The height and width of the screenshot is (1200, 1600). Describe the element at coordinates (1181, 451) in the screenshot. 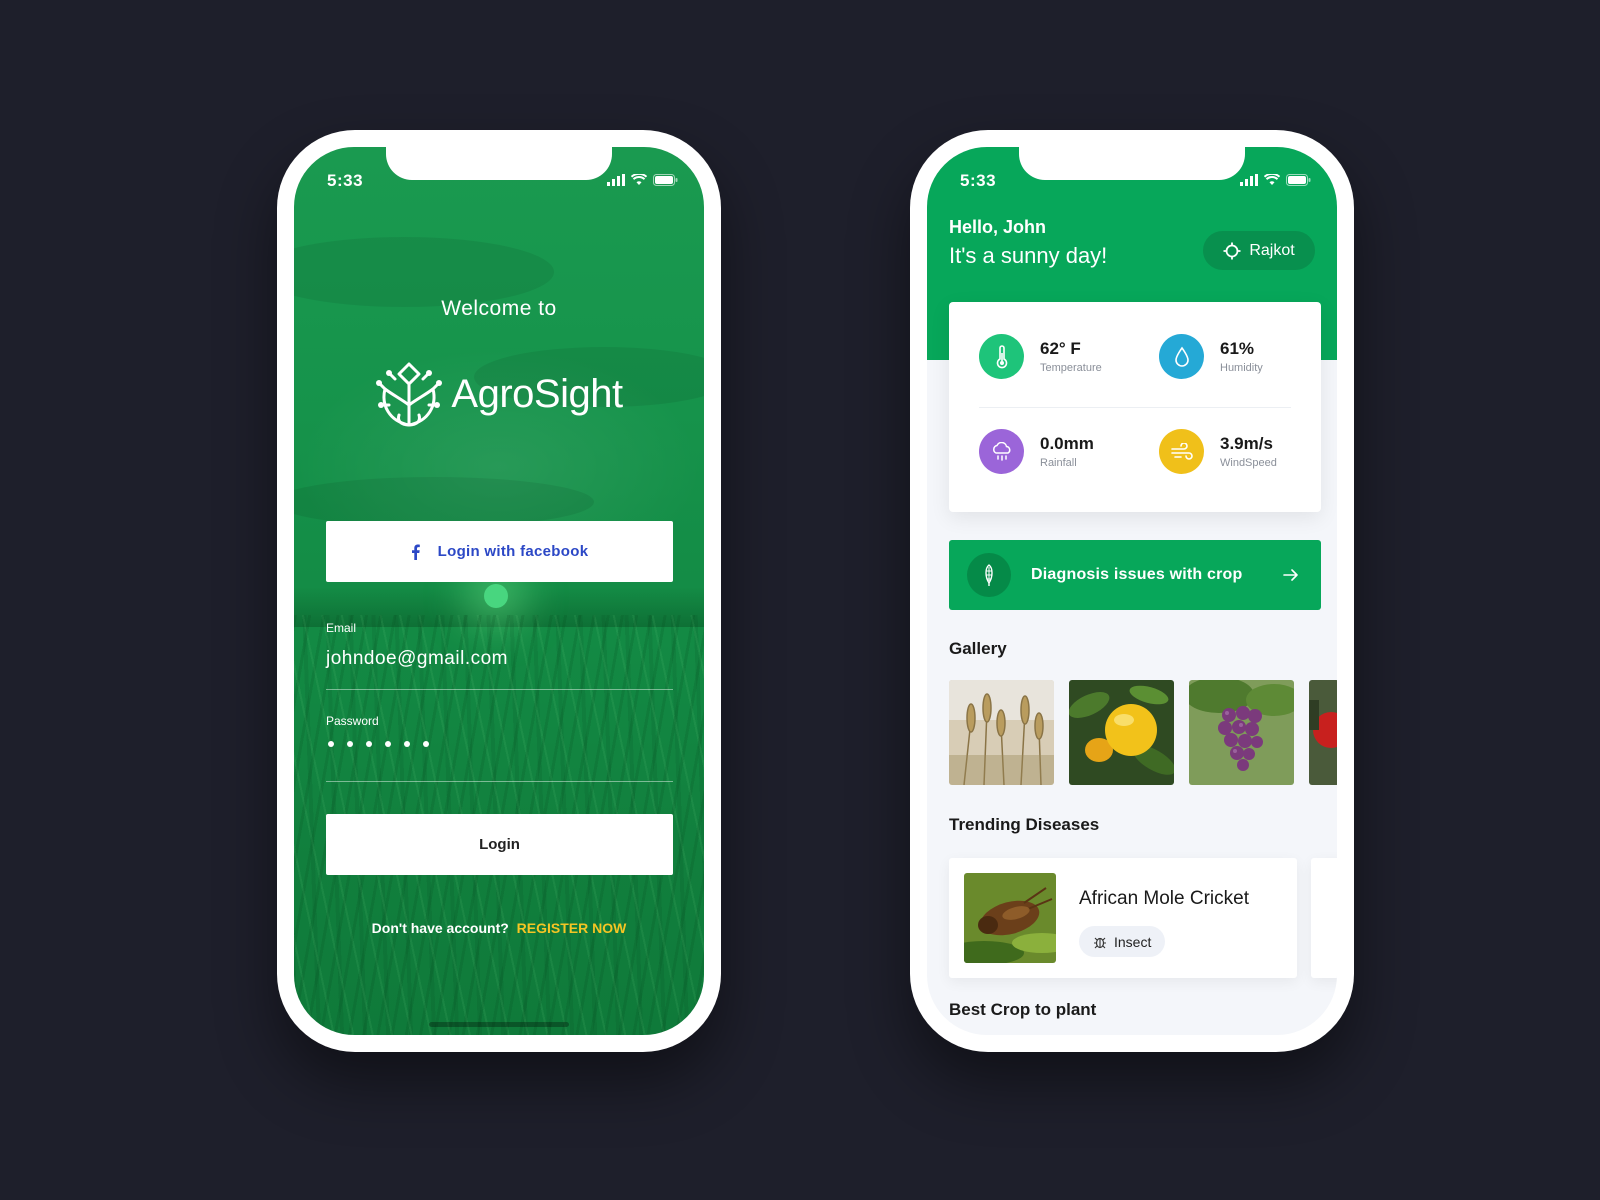

I see `wind-icon` at that location.